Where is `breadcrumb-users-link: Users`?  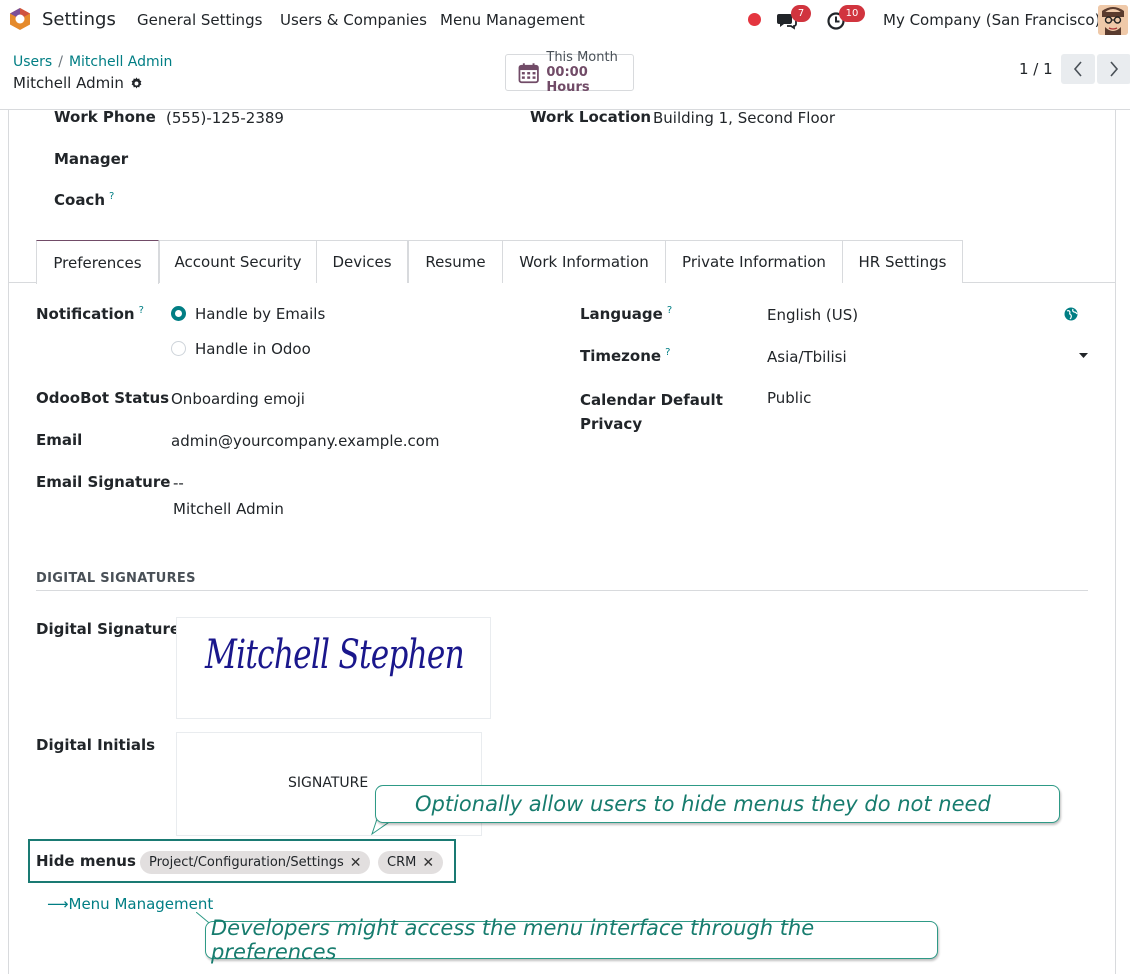 breadcrumb-users-link: Users is located at coordinates (32, 62).